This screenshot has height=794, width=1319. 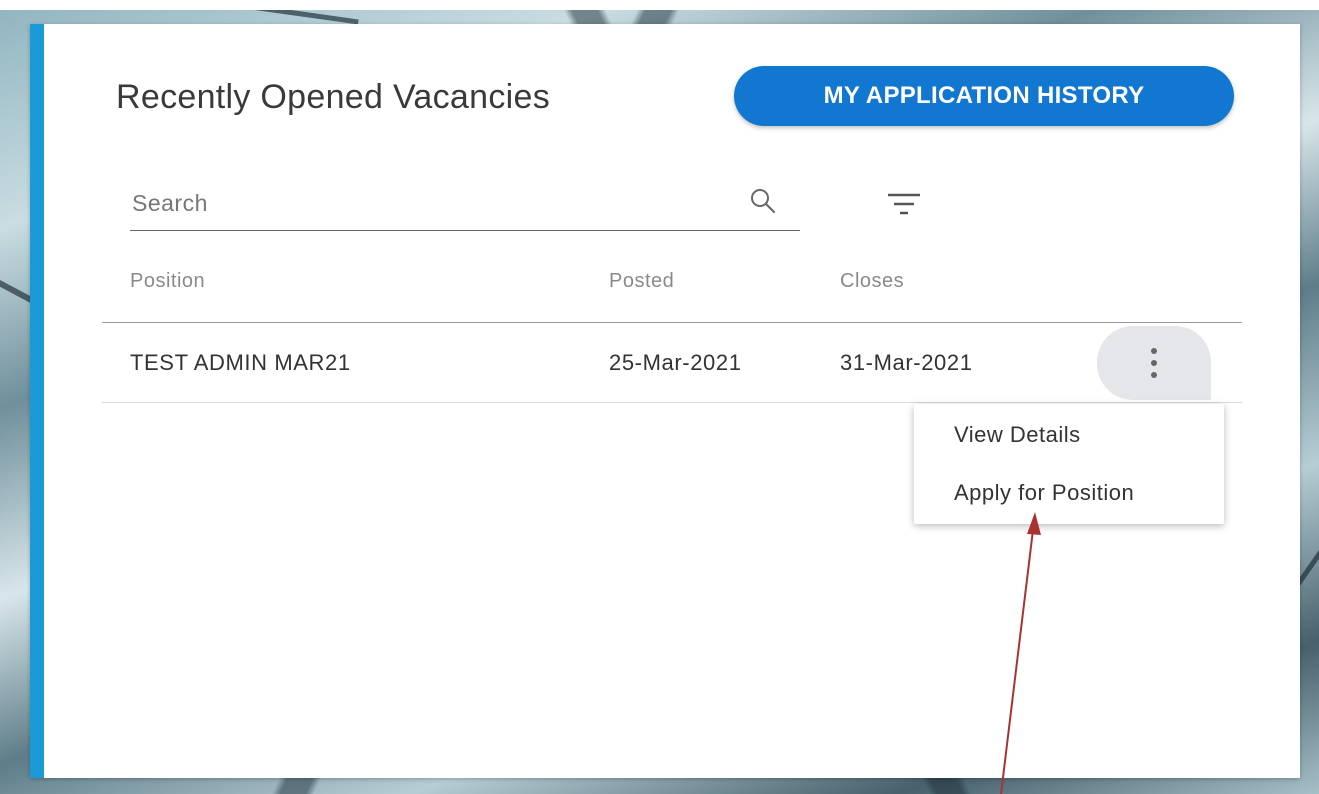 What do you see at coordinates (1069, 435) in the screenshot?
I see `menu-item-view-details: View Details` at bounding box center [1069, 435].